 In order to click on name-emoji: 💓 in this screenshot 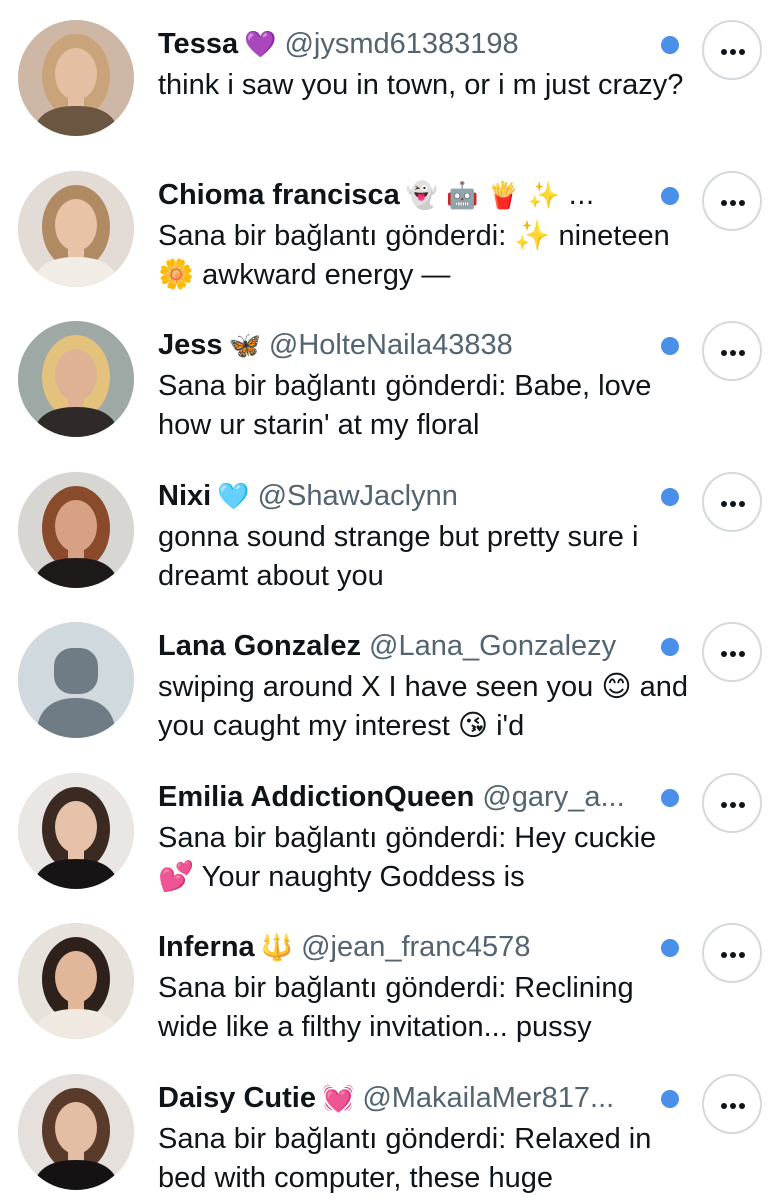, I will do `click(338, 1099)`.